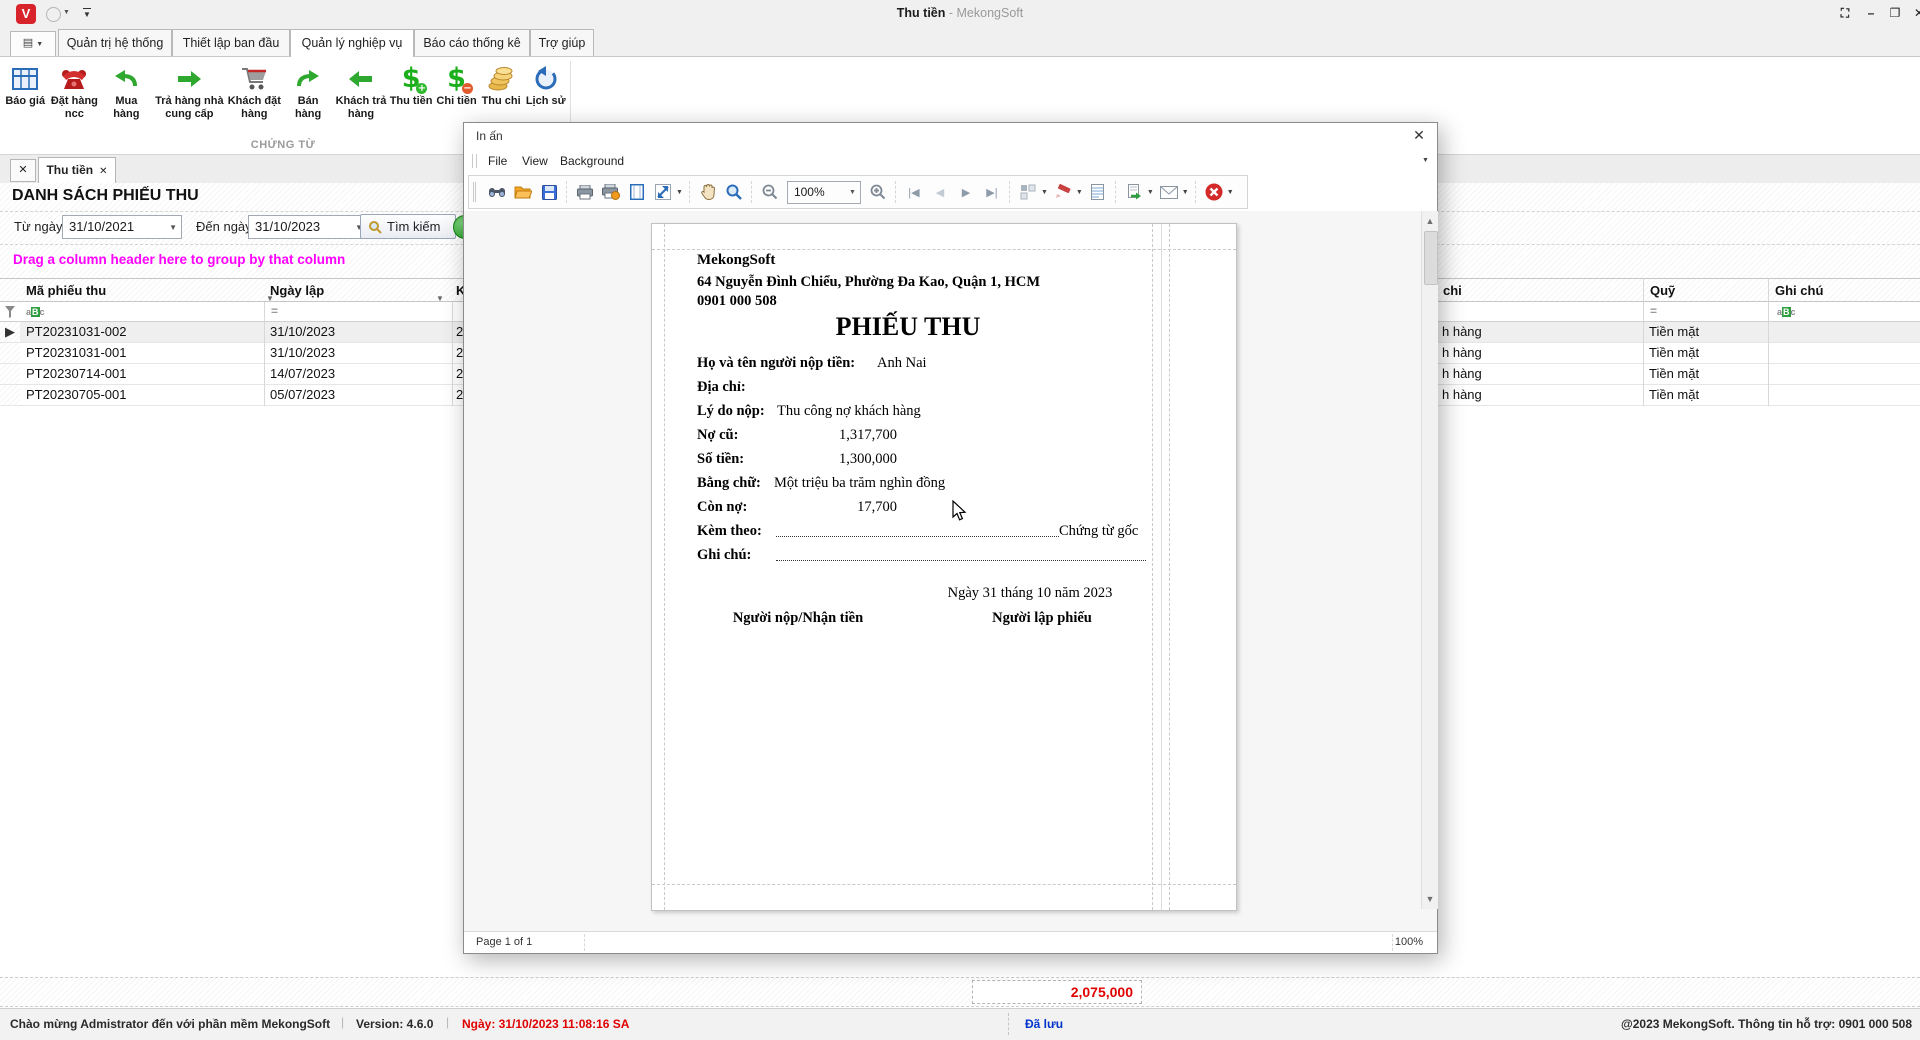 The height and width of the screenshot is (1040, 1920). Describe the element at coordinates (231, 42) in the screenshot. I see `tab-thiet-lap-ban-dau: Thiết lập ban đầu` at that location.